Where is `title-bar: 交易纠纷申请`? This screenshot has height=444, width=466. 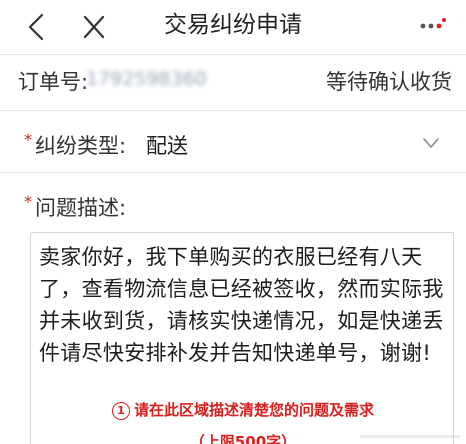 title-bar: 交易纠纷申请 is located at coordinates (233, 27).